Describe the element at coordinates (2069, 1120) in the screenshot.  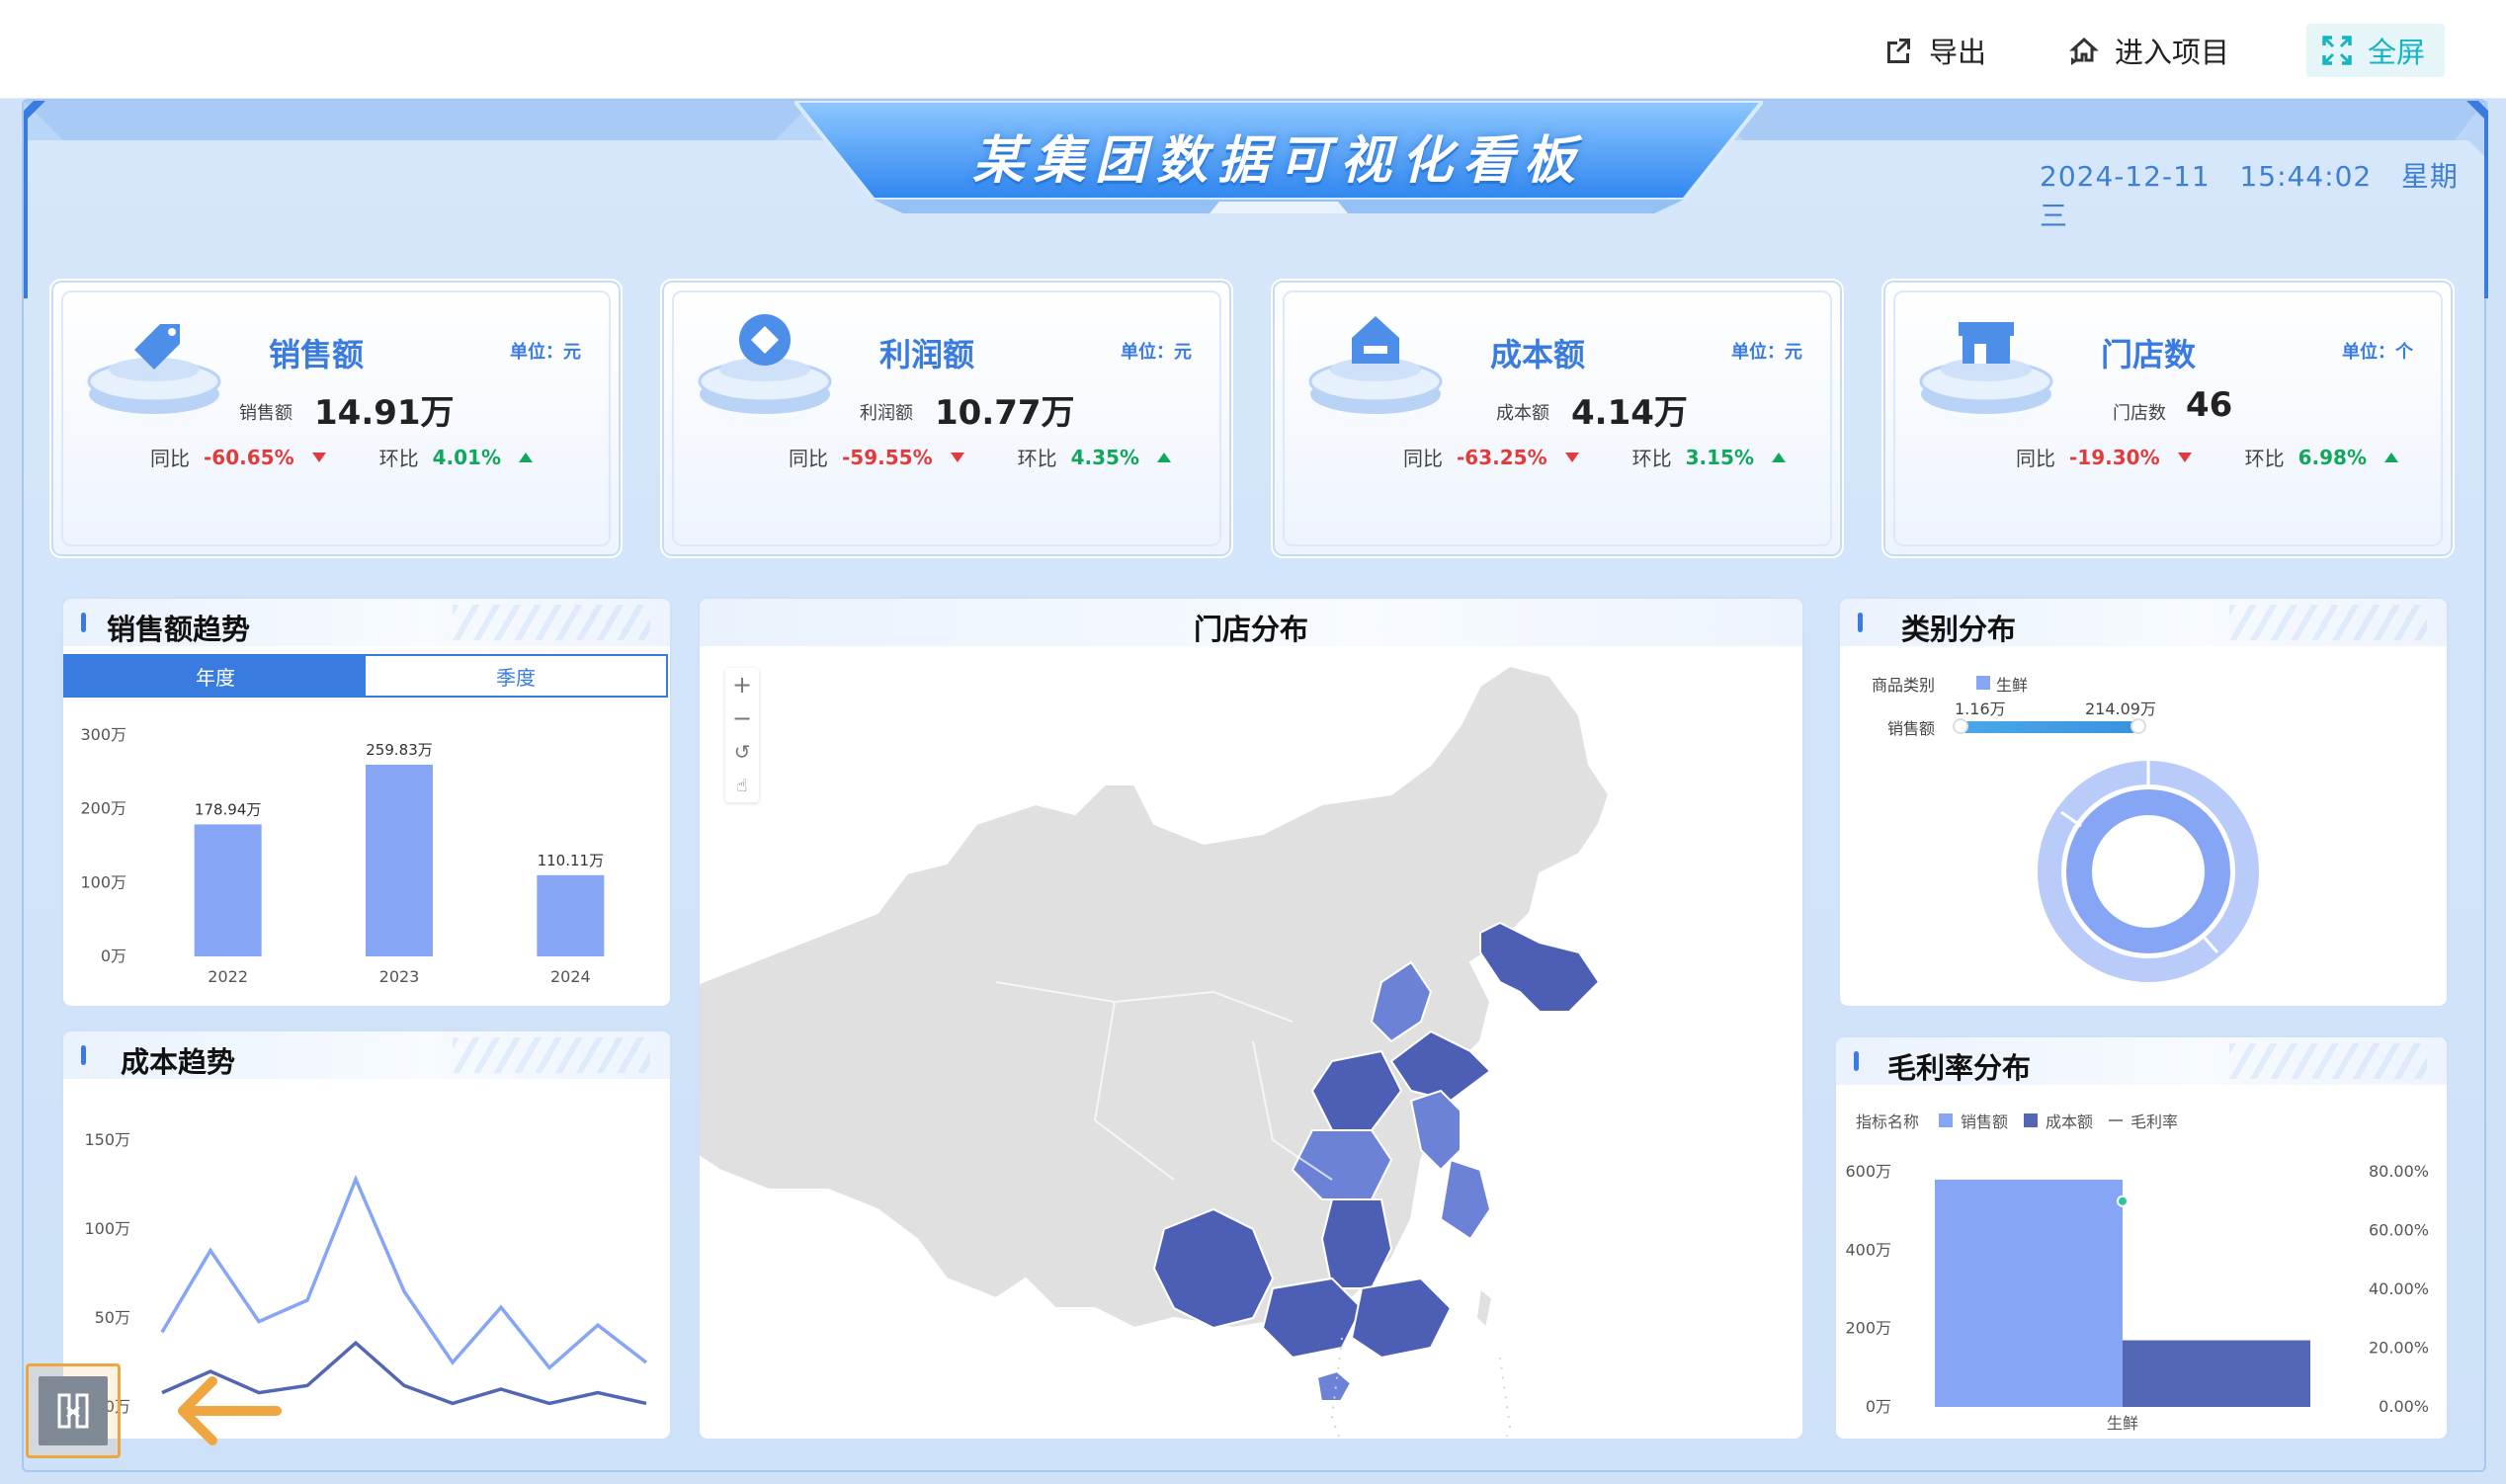
I see `legend-item-cost: 成本额` at that location.